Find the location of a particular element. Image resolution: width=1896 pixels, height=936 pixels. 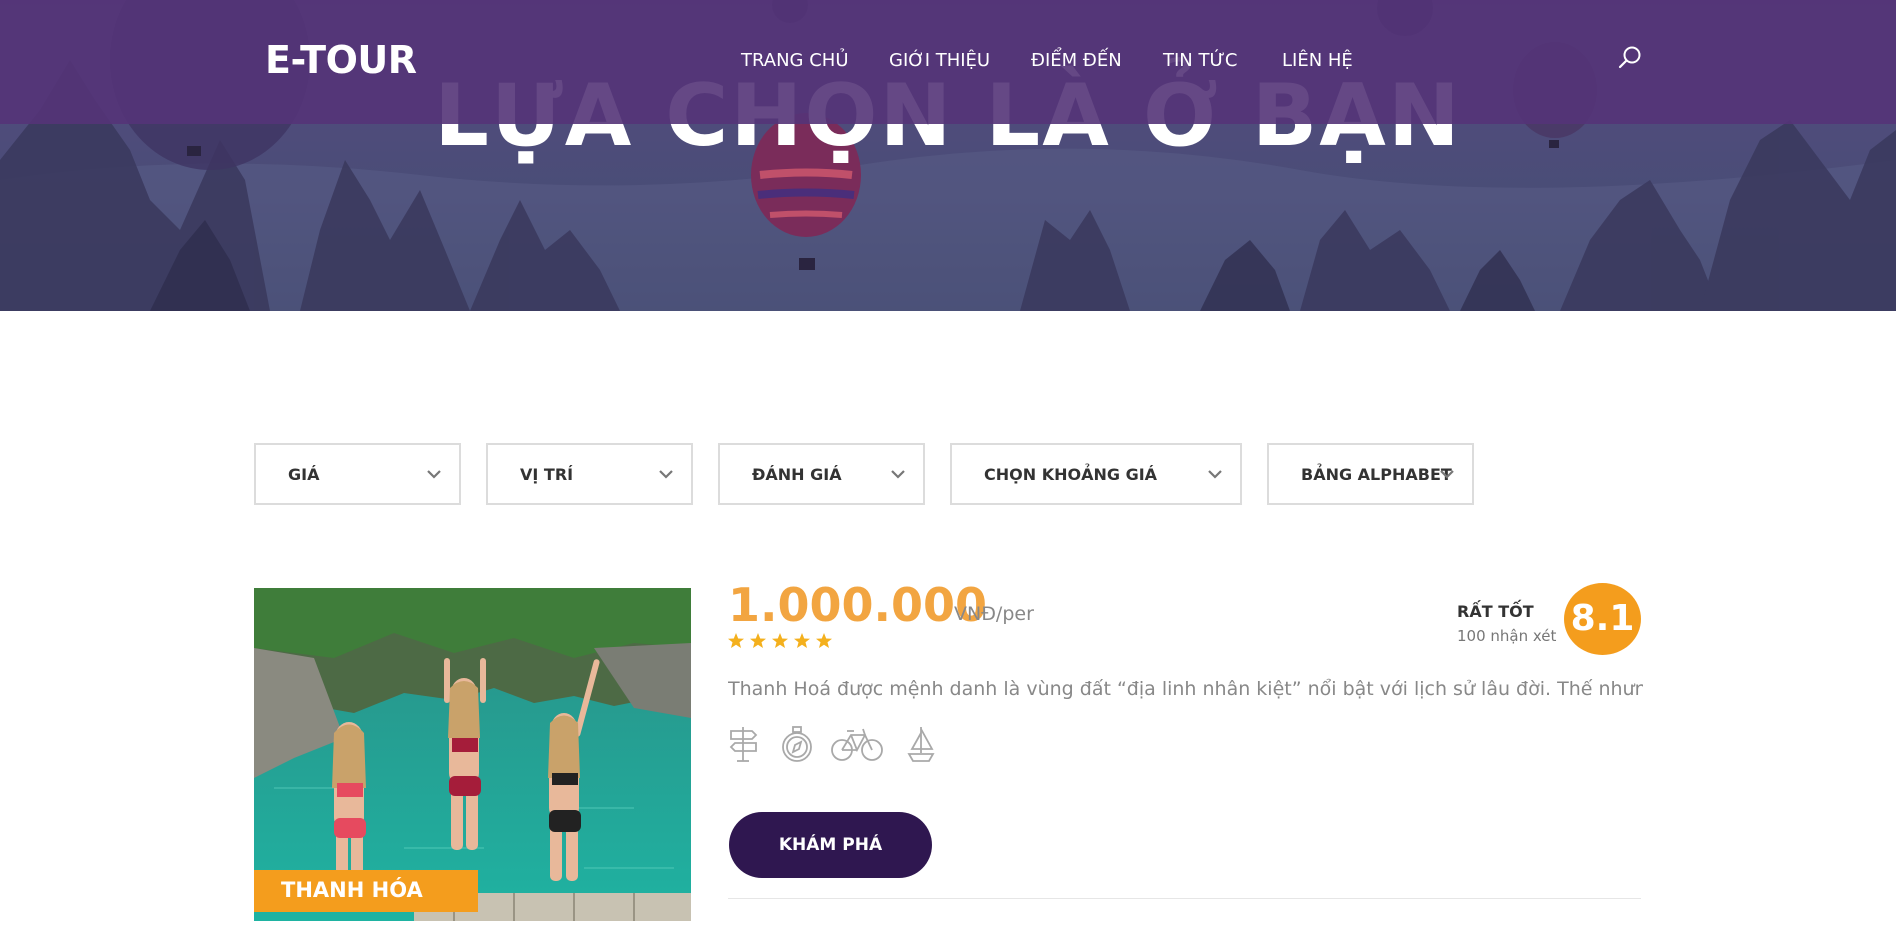

compass-icon is located at coordinates (797, 744).